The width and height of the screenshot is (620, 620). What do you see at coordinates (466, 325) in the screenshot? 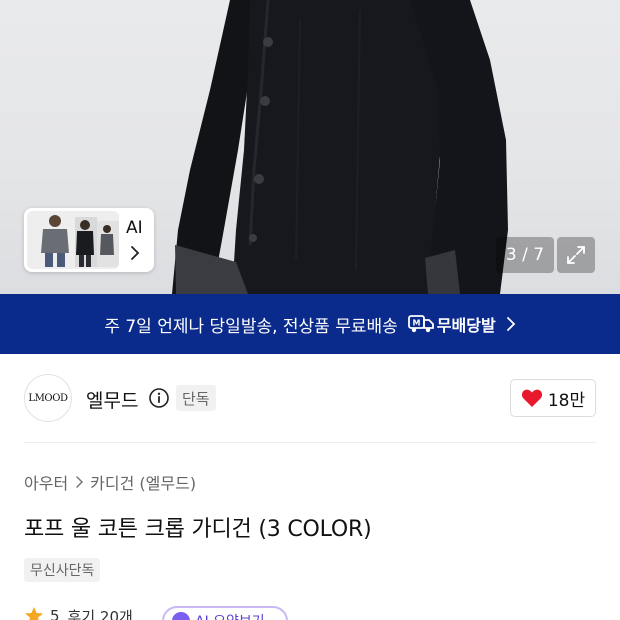
I see `free-shipping-label: 무배당발` at bounding box center [466, 325].